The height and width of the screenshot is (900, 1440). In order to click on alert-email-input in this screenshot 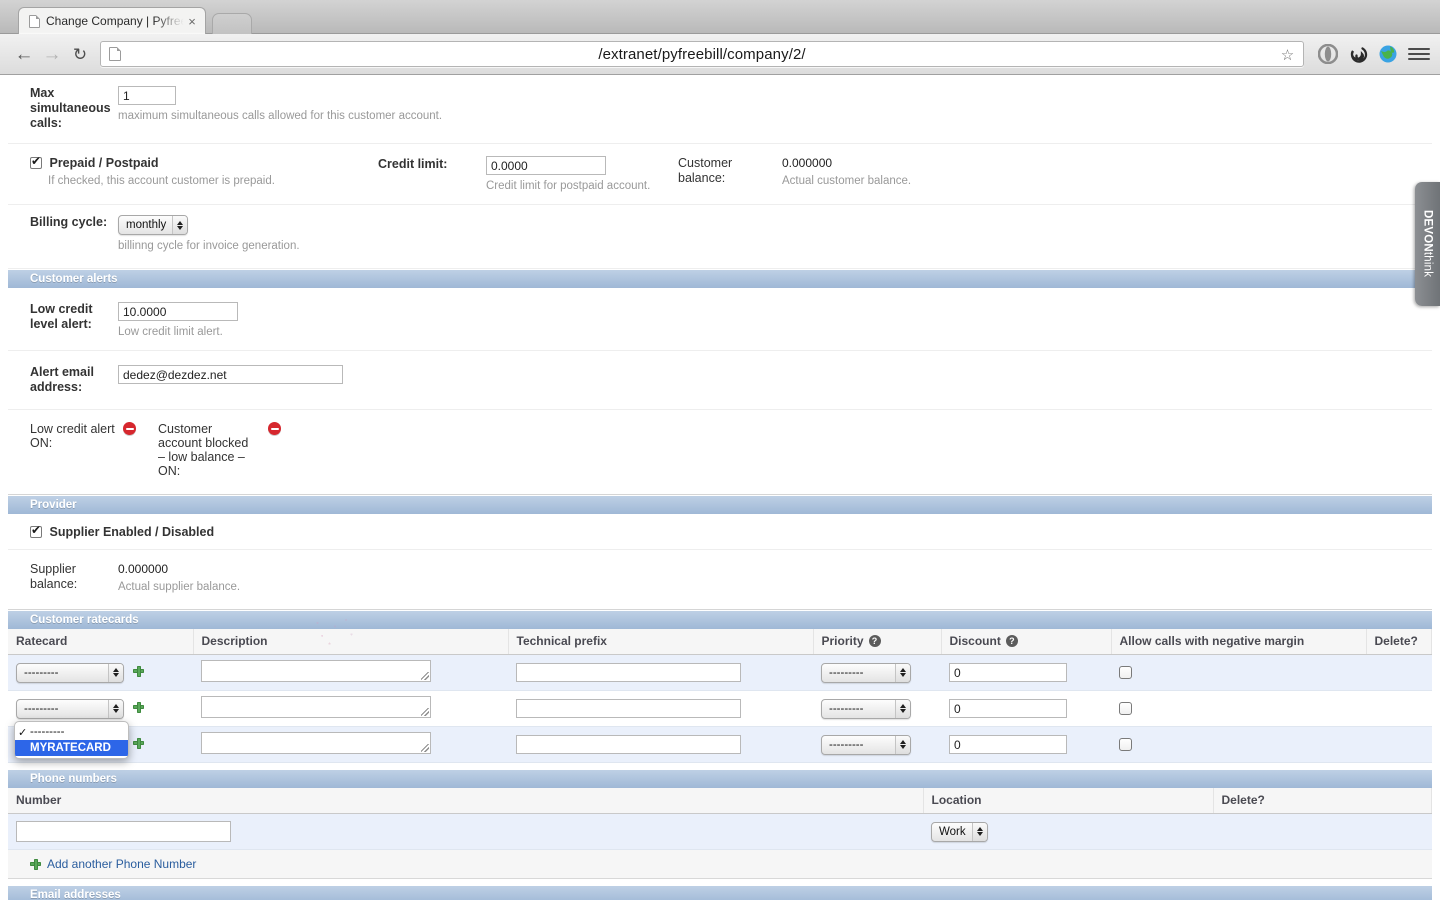, I will do `click(230, 374)`.